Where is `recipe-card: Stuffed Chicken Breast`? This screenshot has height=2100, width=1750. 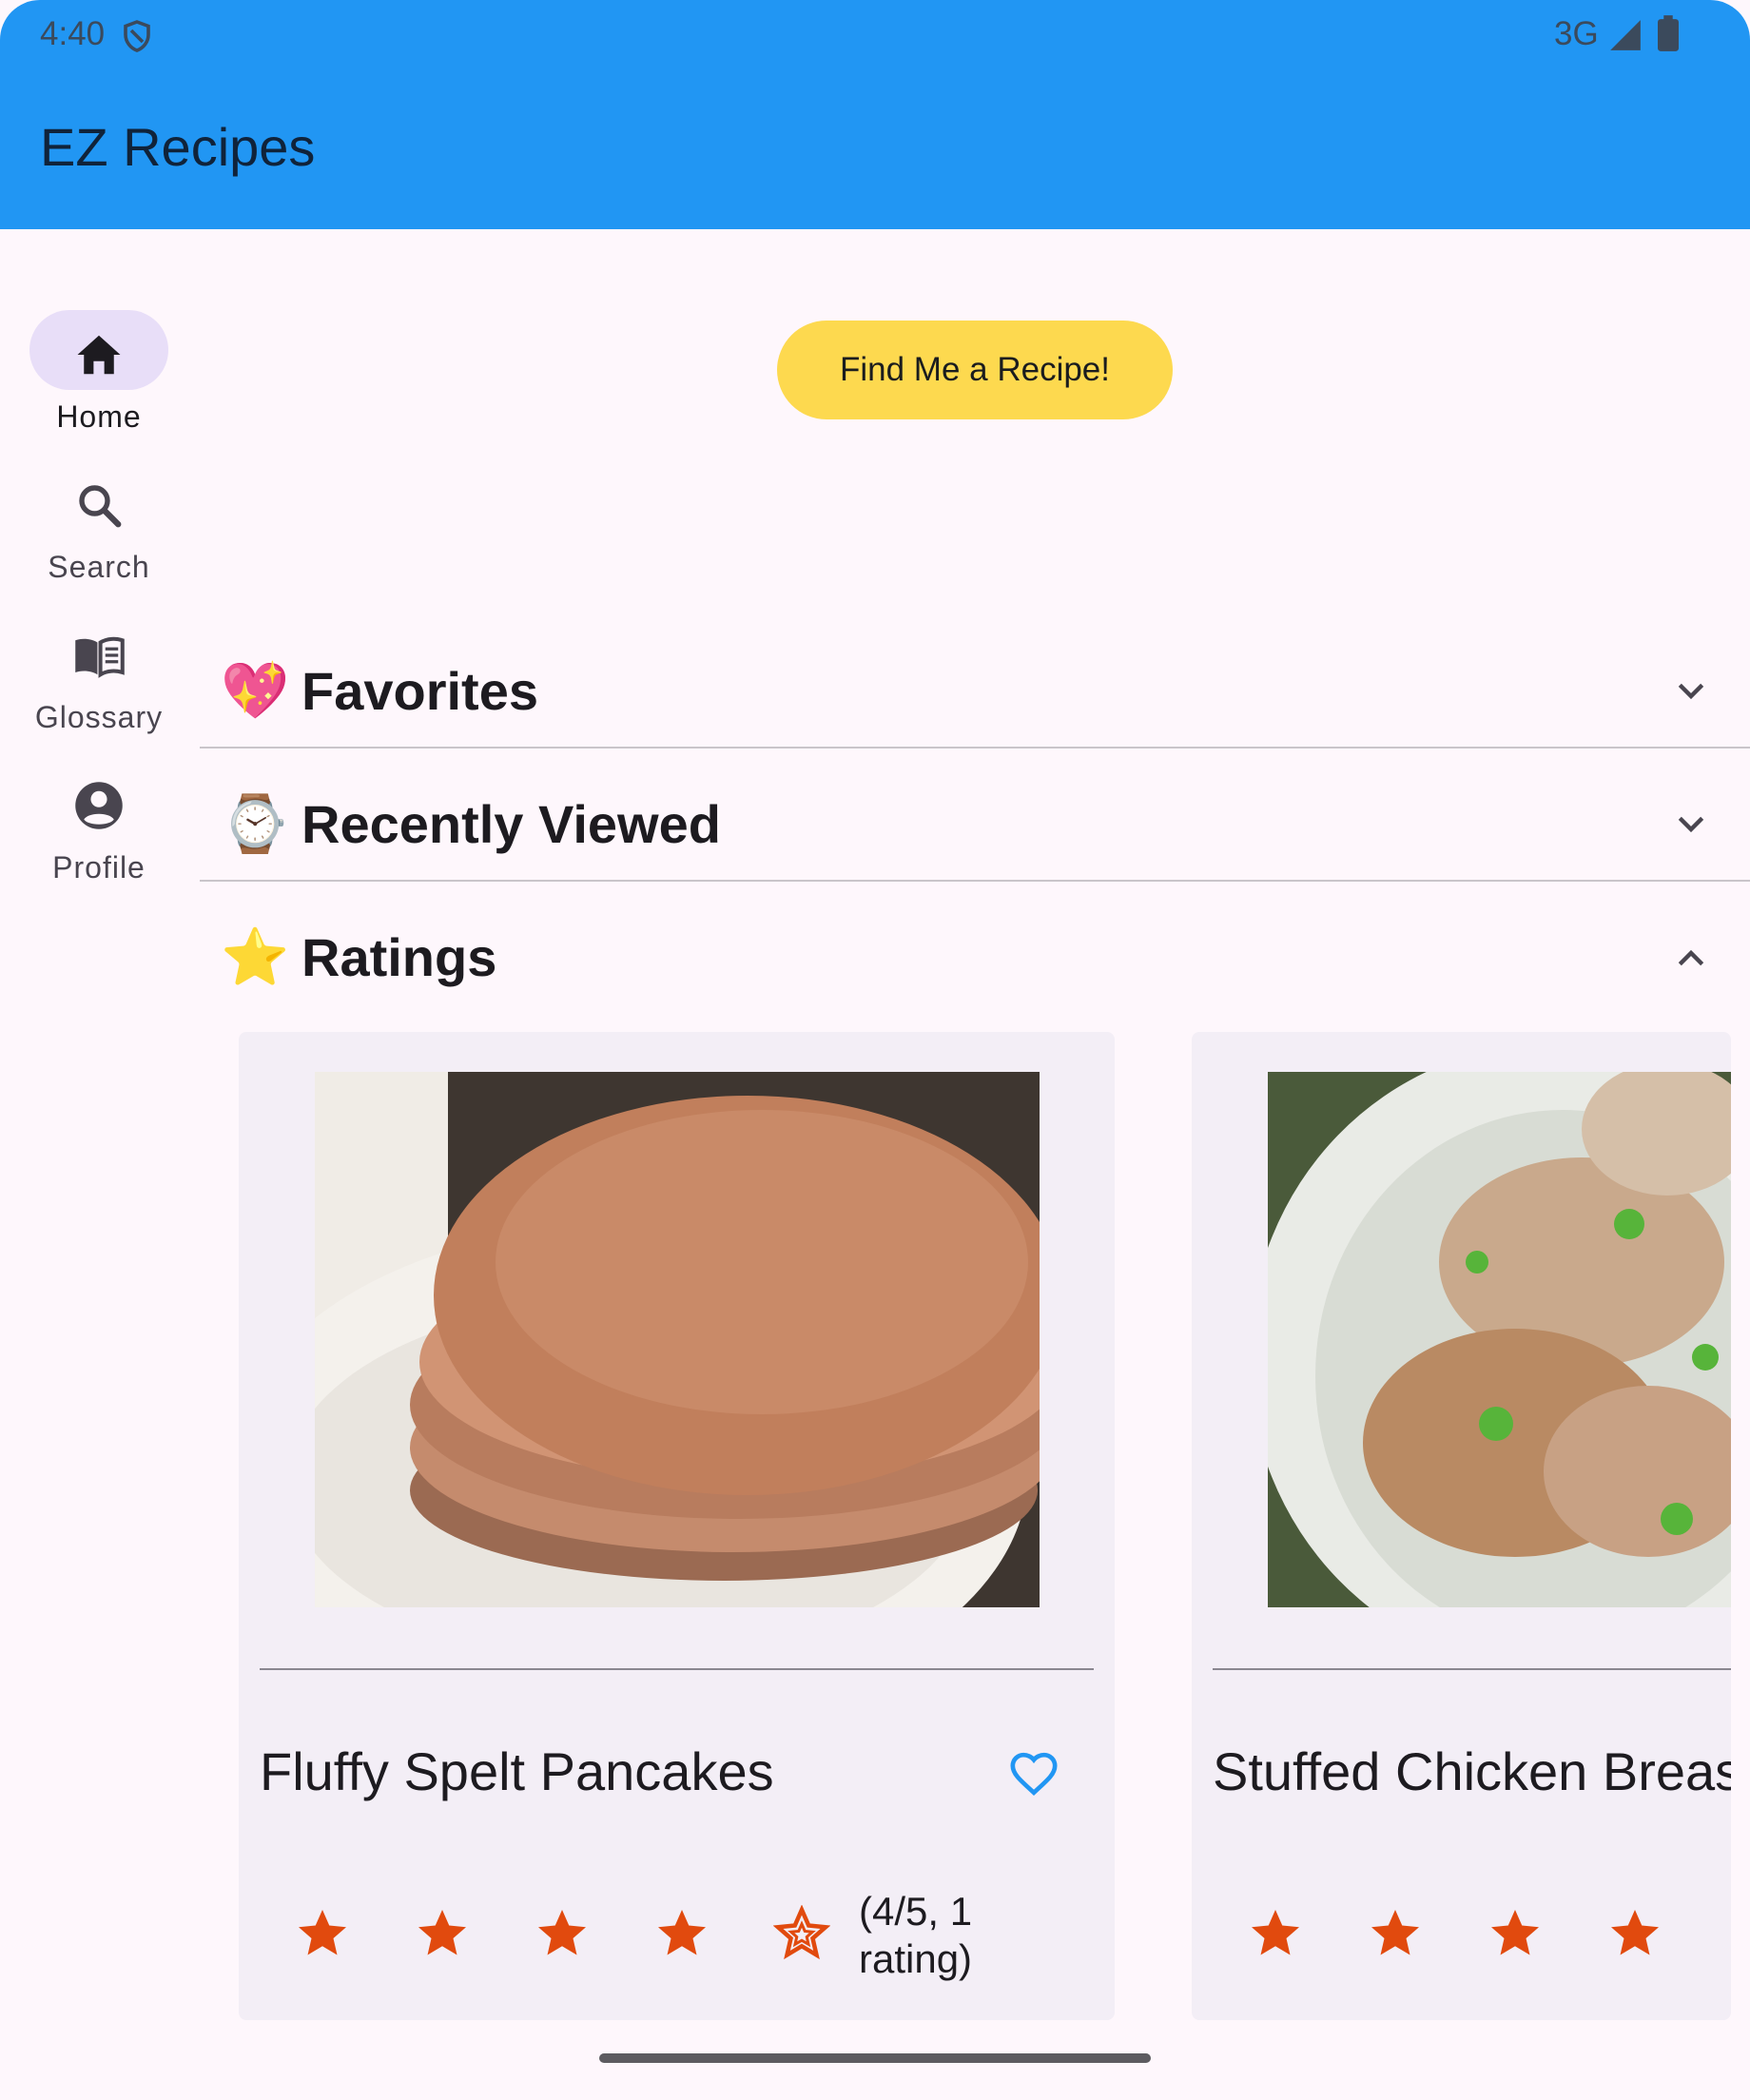 recipe-card: Stuffed Chicken Breast is located at coordinates (1461, 1526).